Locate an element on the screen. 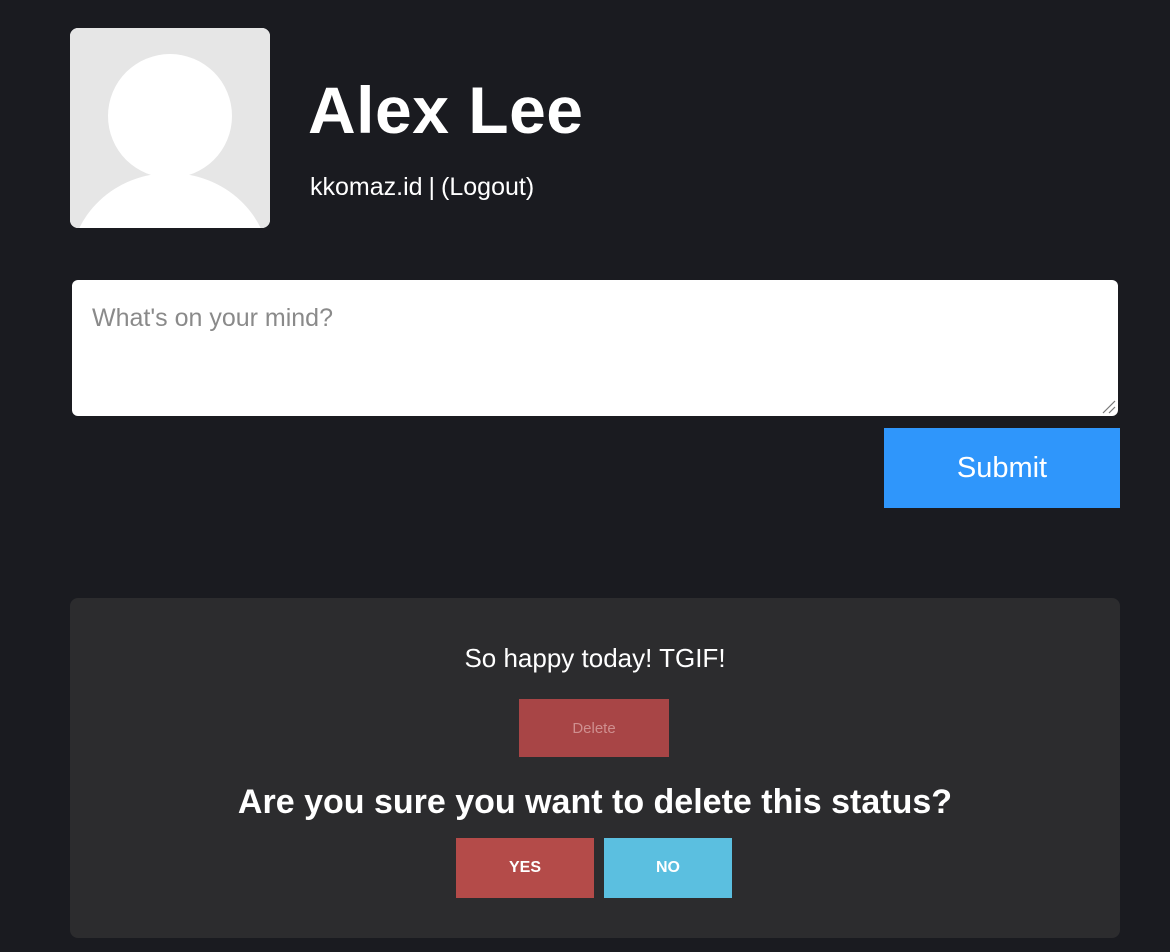 This screenshot has height=952, width=1170. avatar is located at coordinates (170, 128).